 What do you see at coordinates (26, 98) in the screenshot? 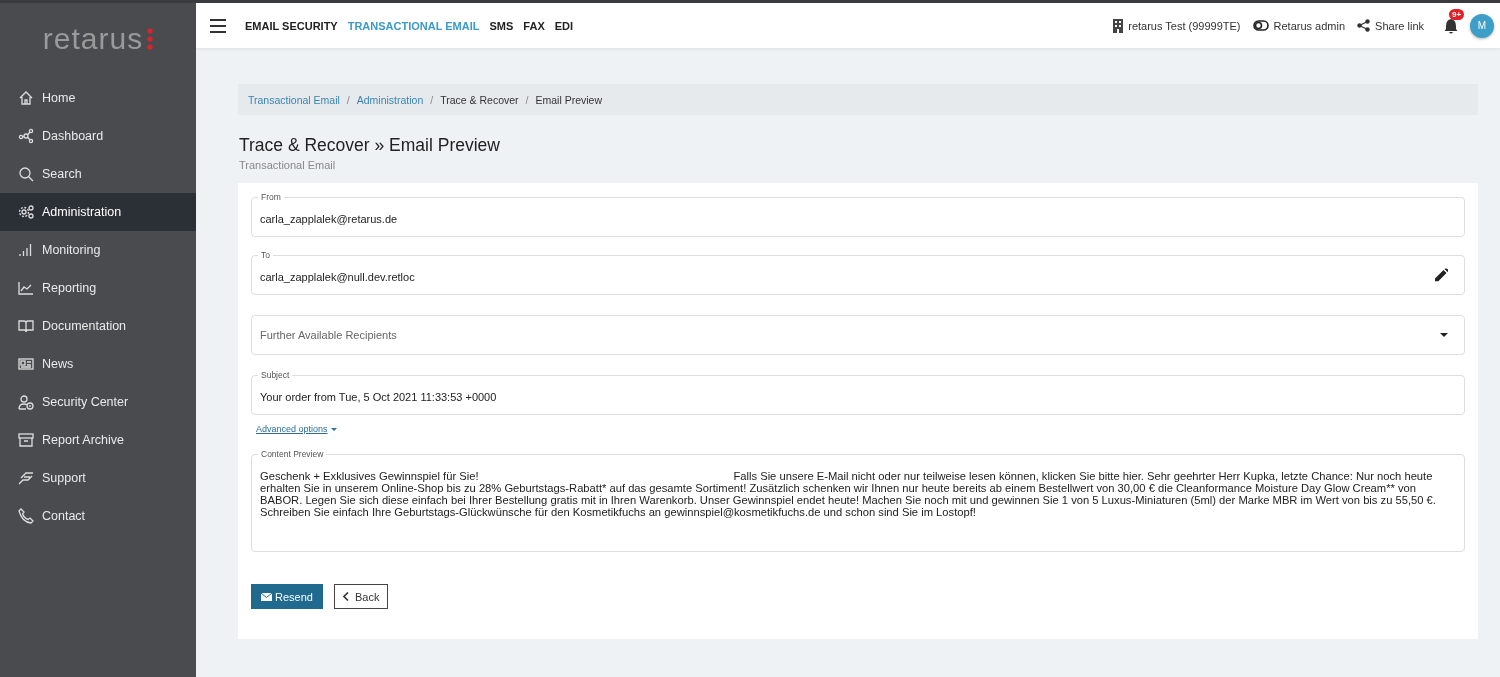
I see `home-icon` at bounding box center [26, 98].